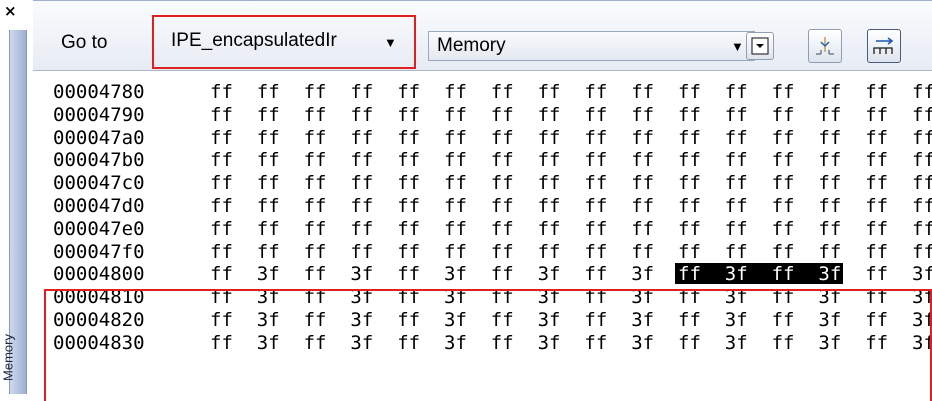  I want to click on panel-tab-label: Memory, so click(8, 358).